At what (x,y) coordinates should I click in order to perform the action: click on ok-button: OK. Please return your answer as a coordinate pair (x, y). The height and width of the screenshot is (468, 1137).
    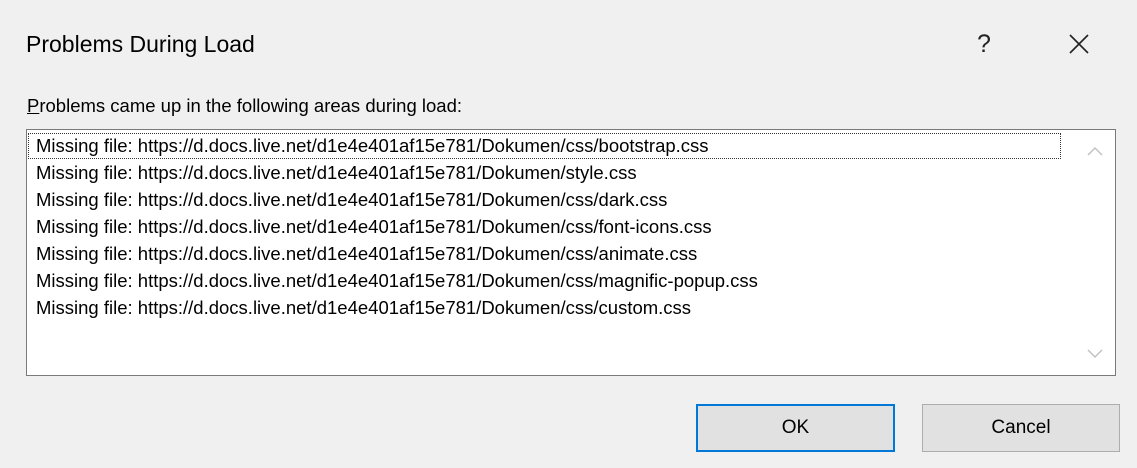
    Looking at the image, I should click on (795, 428).